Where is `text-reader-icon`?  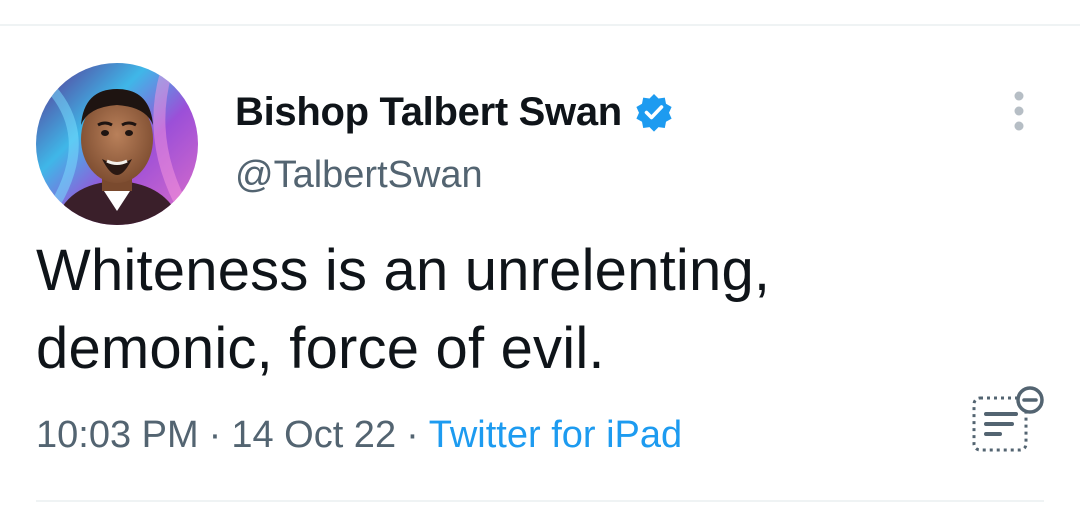 text-reader-icon is located at coordinates (1008, 419).